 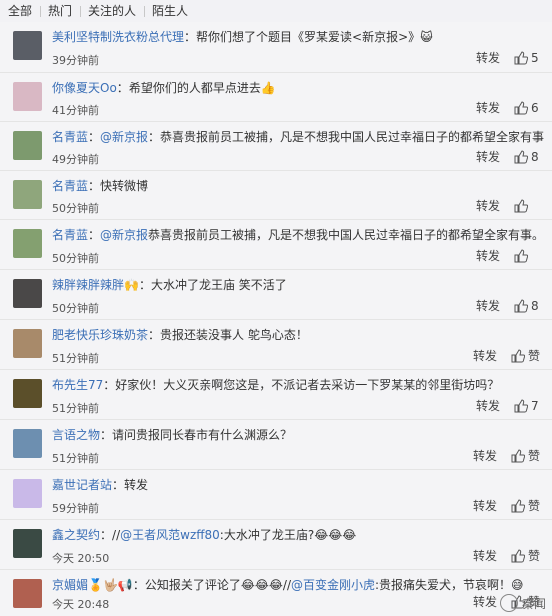 I want to click on like-count: 8, so click(x=535, y=306).